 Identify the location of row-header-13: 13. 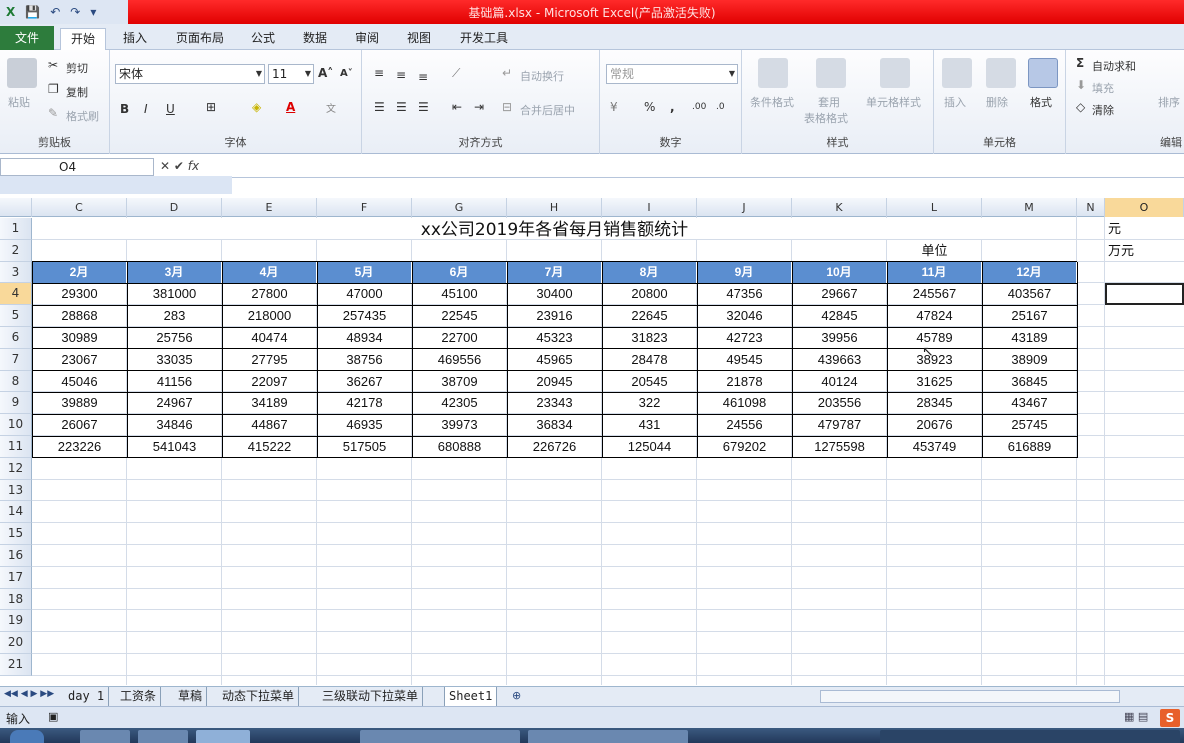
(16, 490).